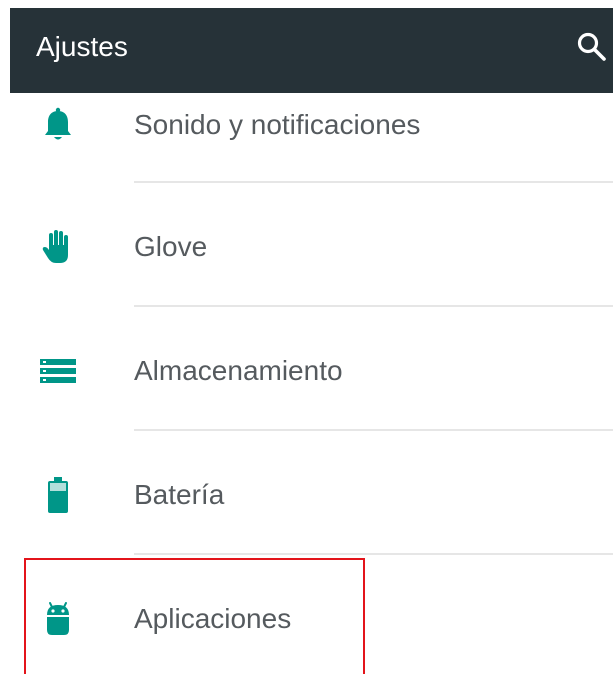 The width and height of the screenshot is (613, 674). I want to click on settings-item-label: Batería, so click(179, 494).